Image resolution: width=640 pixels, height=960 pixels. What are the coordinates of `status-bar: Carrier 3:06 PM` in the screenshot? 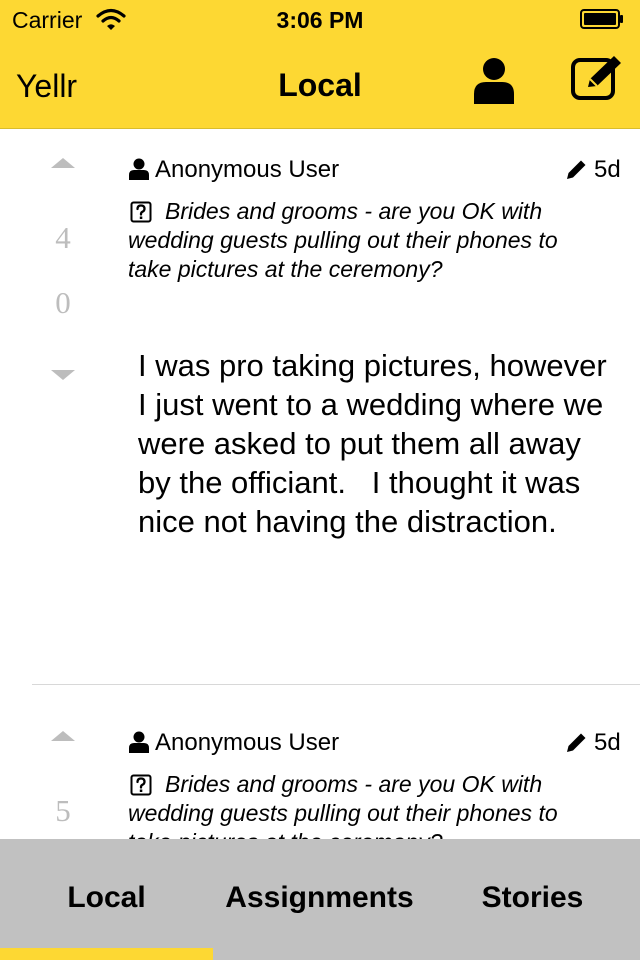 It's located at (320, 20).